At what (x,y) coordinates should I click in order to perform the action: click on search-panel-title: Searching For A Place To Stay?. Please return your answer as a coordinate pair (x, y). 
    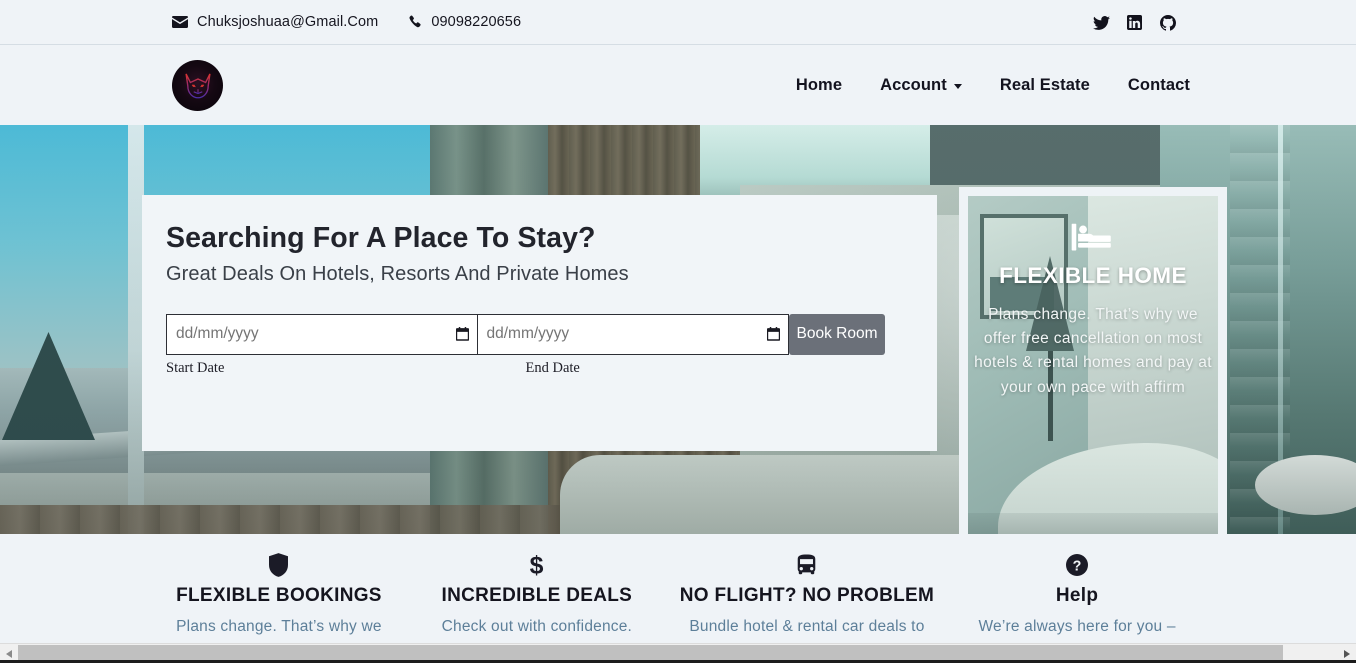
    Looking at the image, I should click on (381, 238).